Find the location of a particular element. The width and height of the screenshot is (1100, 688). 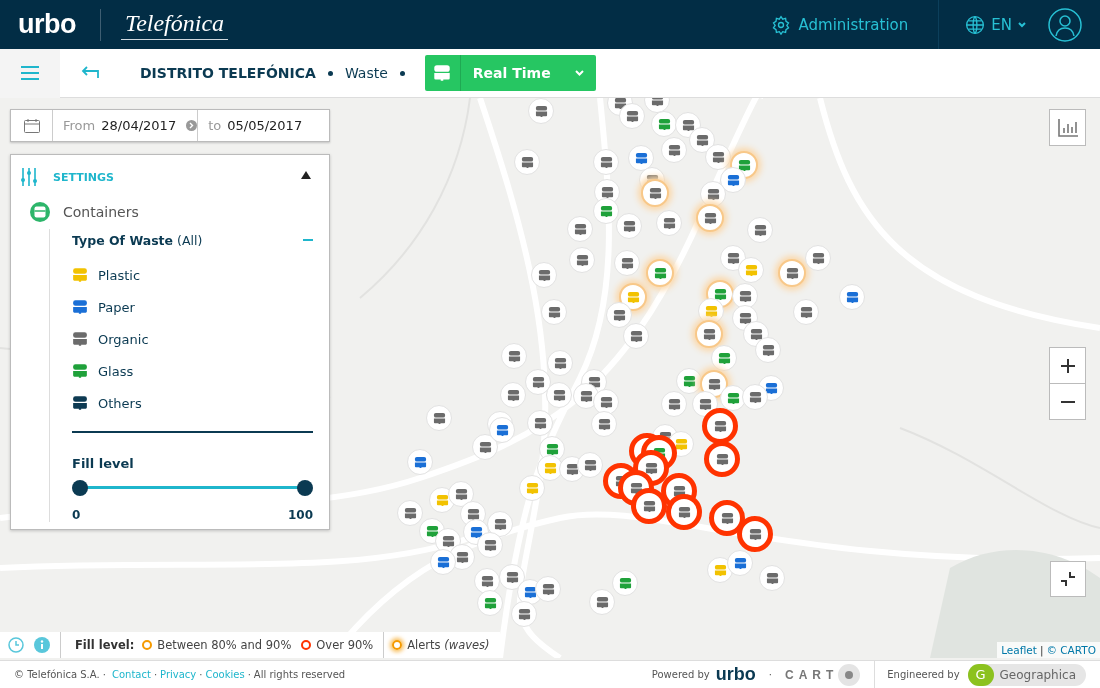

slider-tick-label: 0 is located at coordinates (76, 515).